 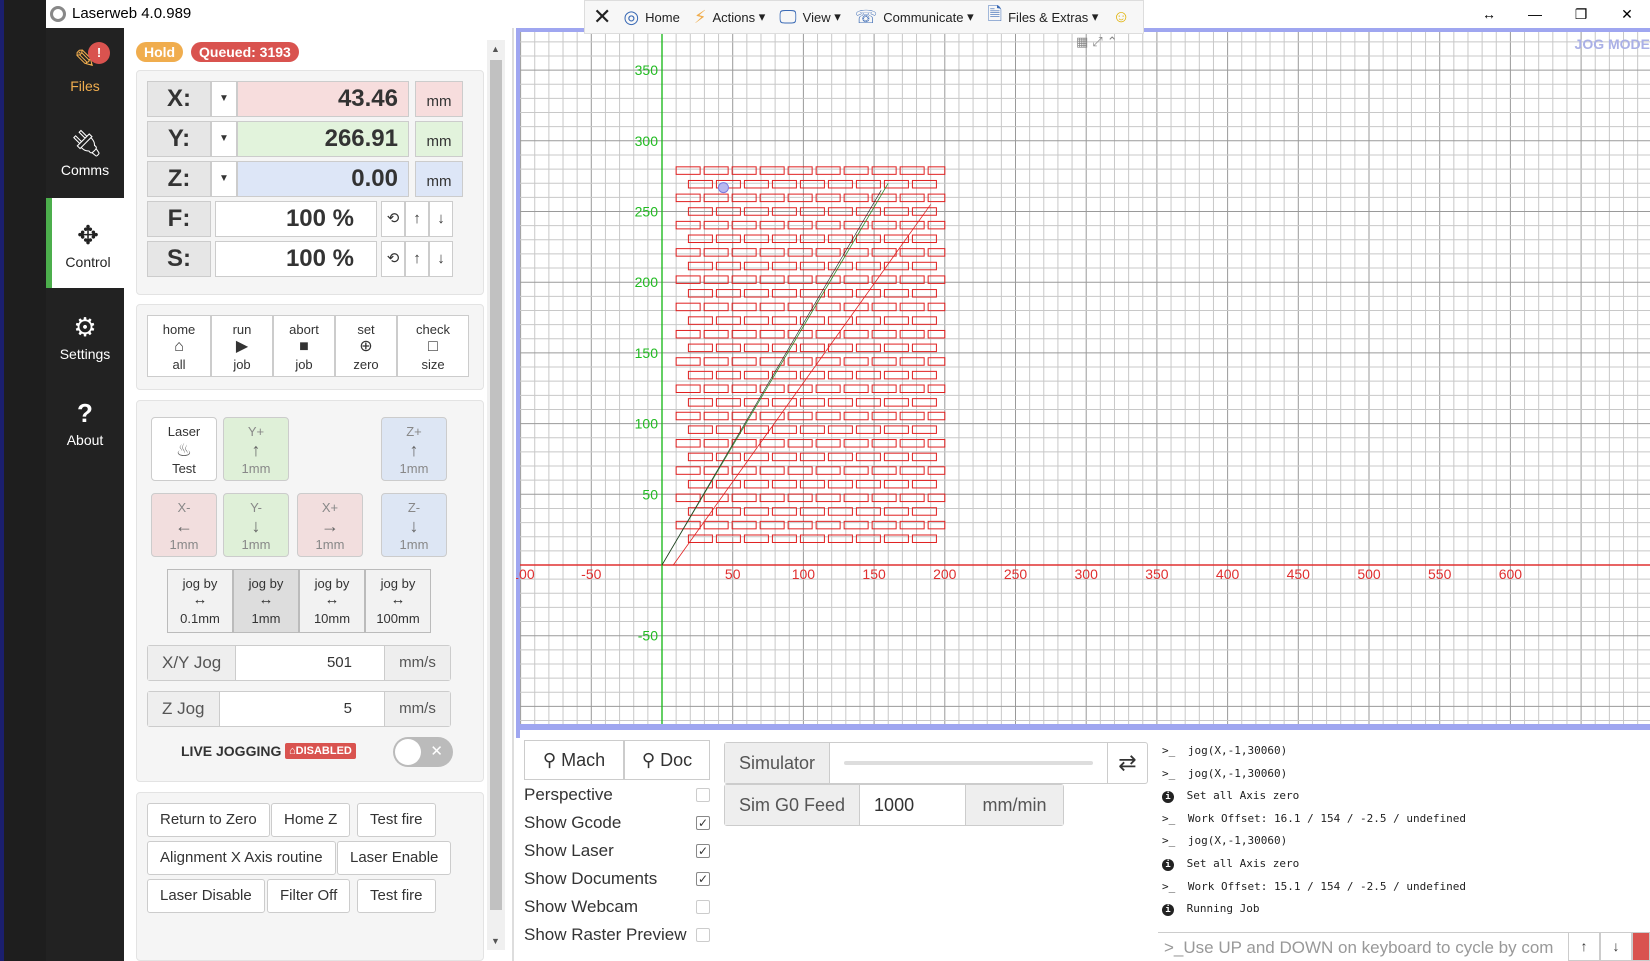 I want to click on abort-job-button: abort ■ job, so click(x=304, y=346).